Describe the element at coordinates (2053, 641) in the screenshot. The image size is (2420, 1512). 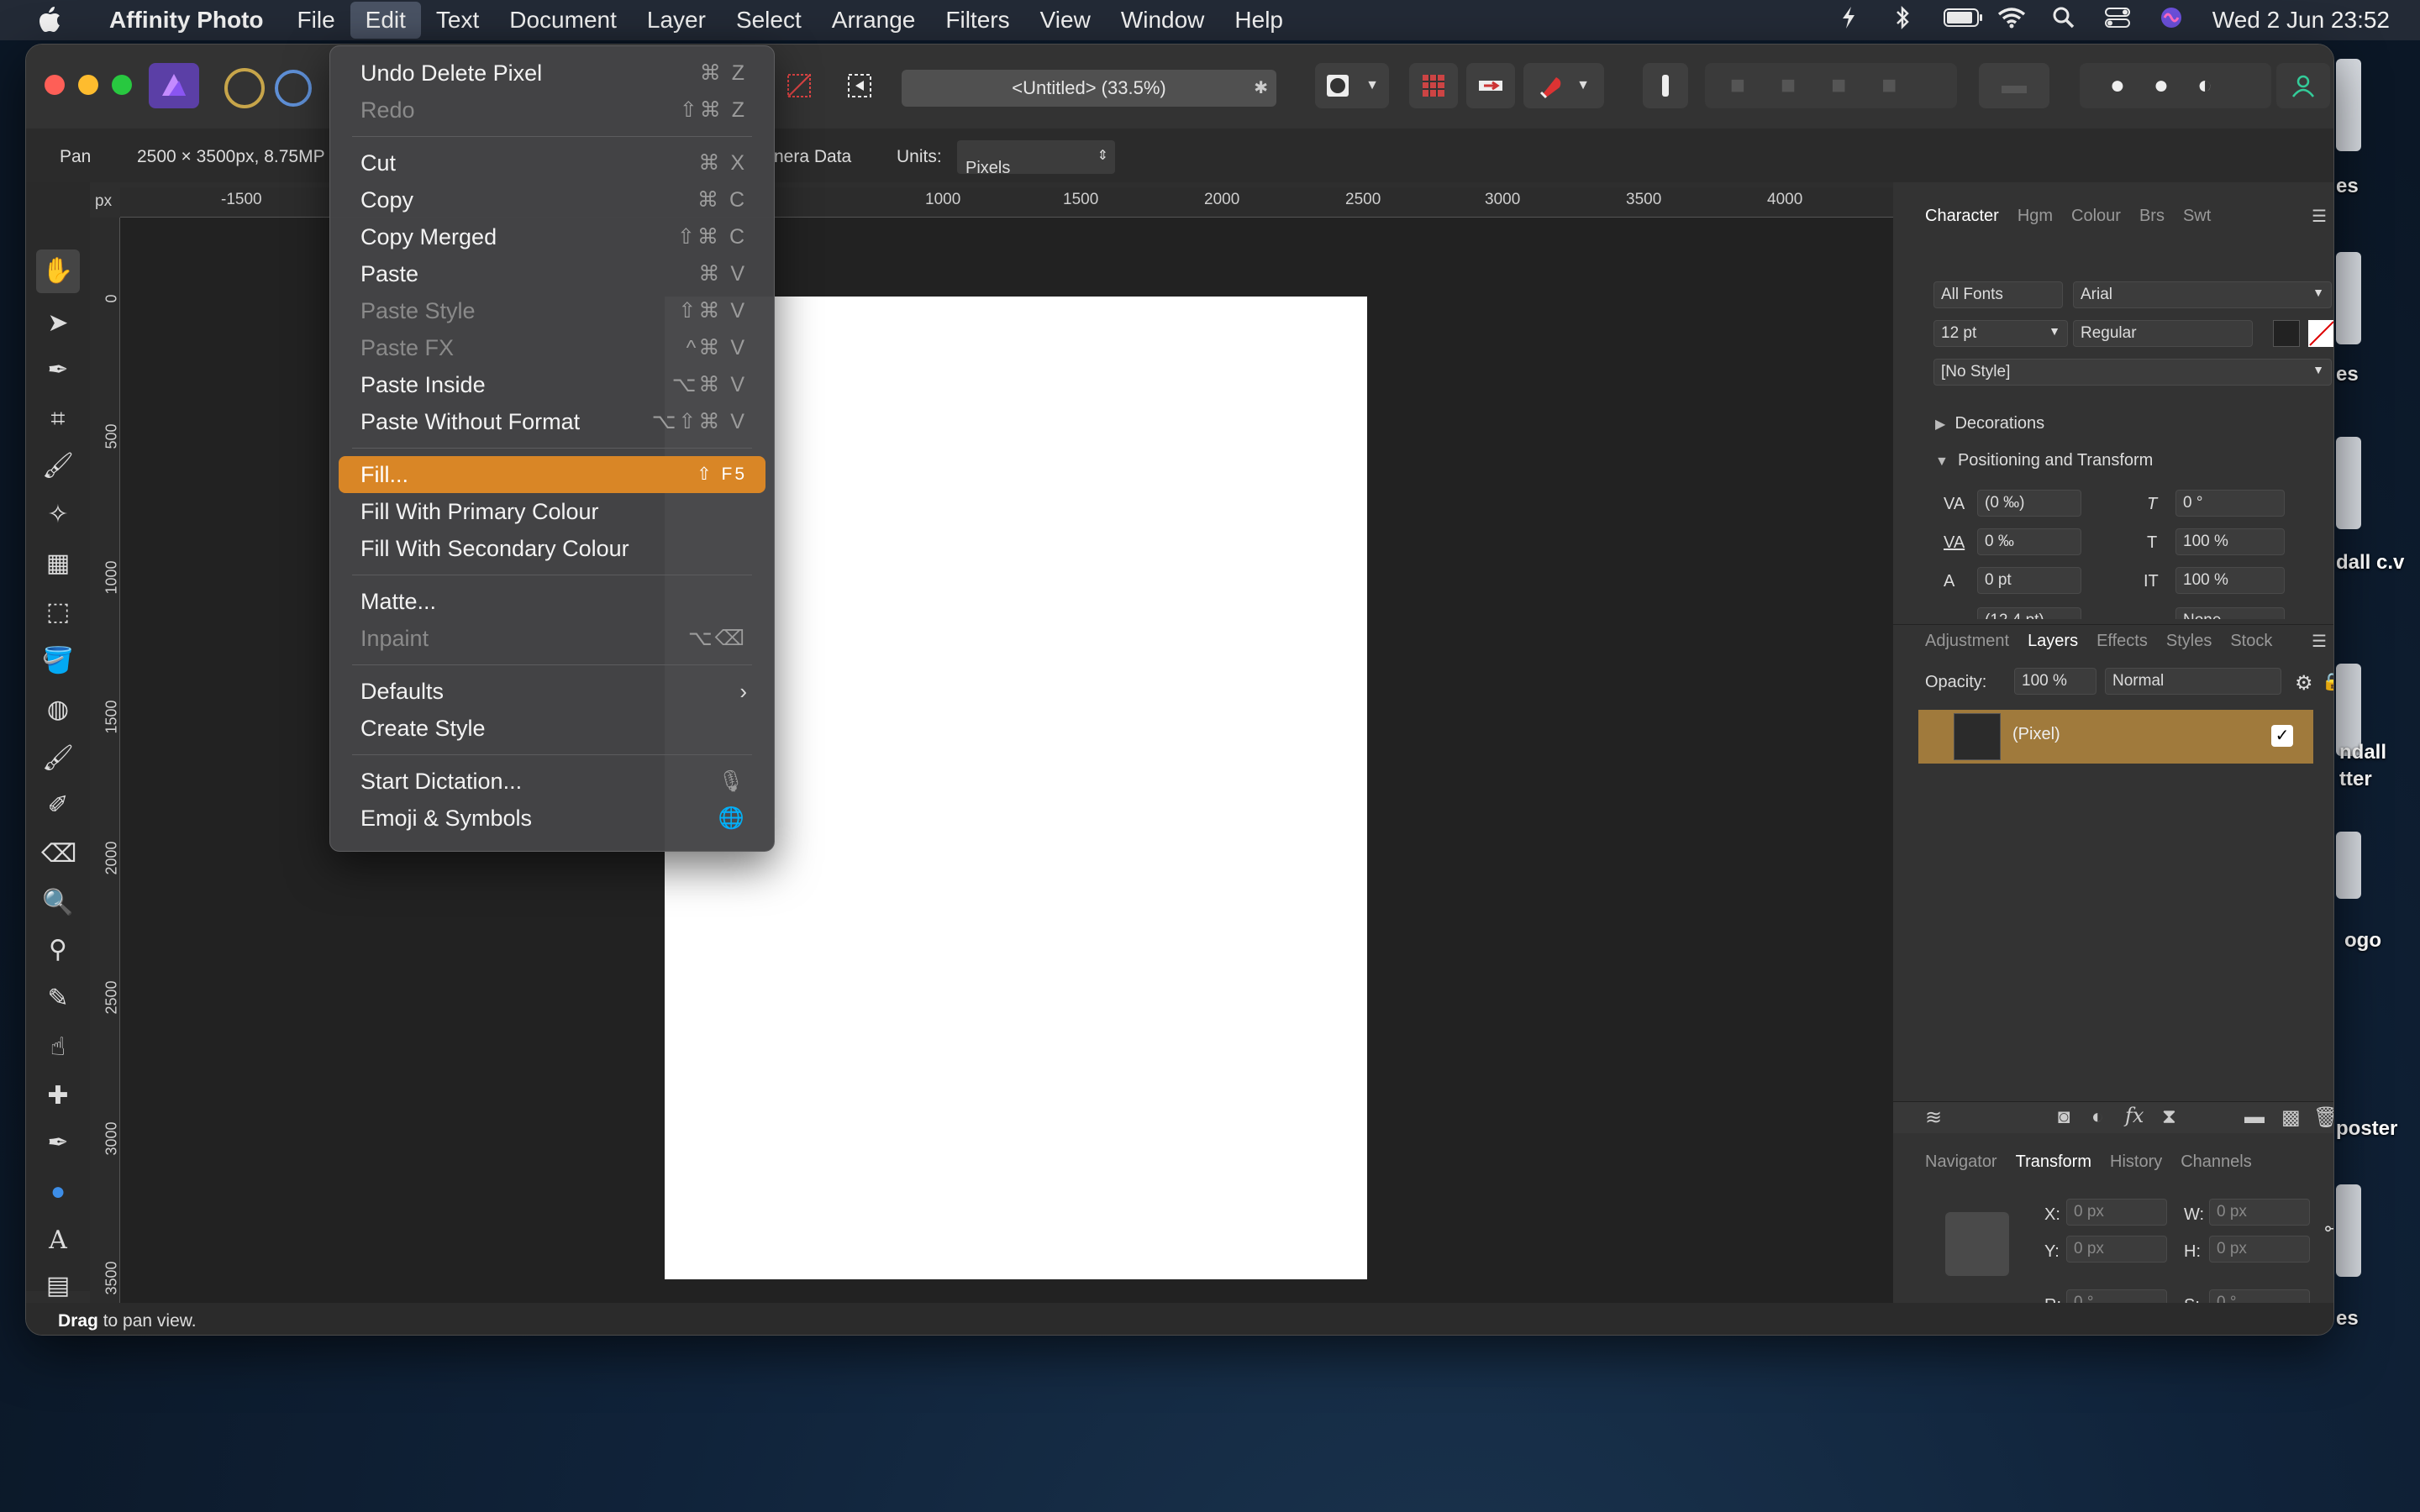
I see `tab-layers: Layers` at that location.